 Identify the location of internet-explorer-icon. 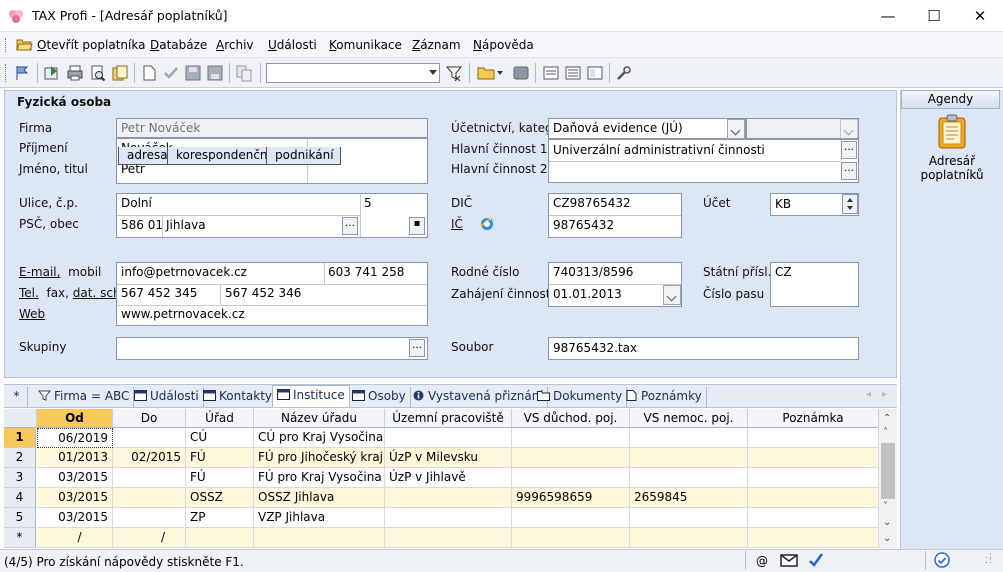
(487, 224).